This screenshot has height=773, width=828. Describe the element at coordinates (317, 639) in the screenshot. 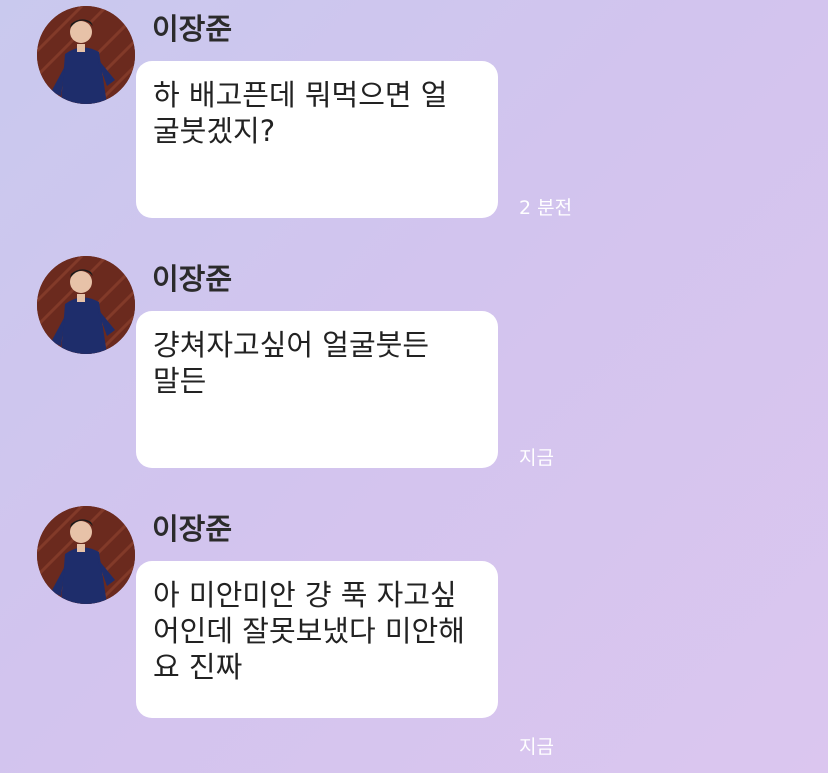

I see `message-bubble: 아 미안미안 걍 푹 자고싶 어인데 잘못보냈다 미안해 요 진짜` at that location.